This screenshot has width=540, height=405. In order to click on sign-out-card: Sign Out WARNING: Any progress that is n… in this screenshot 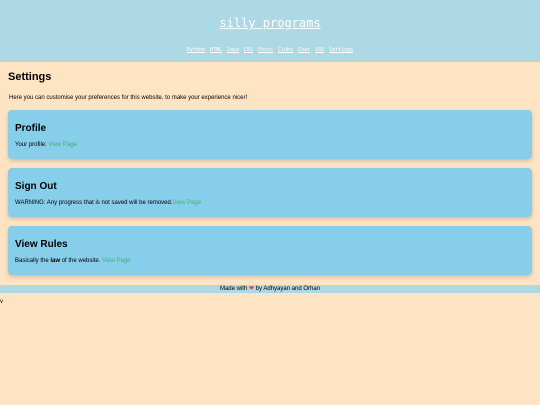, I will do `click(270, 192)`.